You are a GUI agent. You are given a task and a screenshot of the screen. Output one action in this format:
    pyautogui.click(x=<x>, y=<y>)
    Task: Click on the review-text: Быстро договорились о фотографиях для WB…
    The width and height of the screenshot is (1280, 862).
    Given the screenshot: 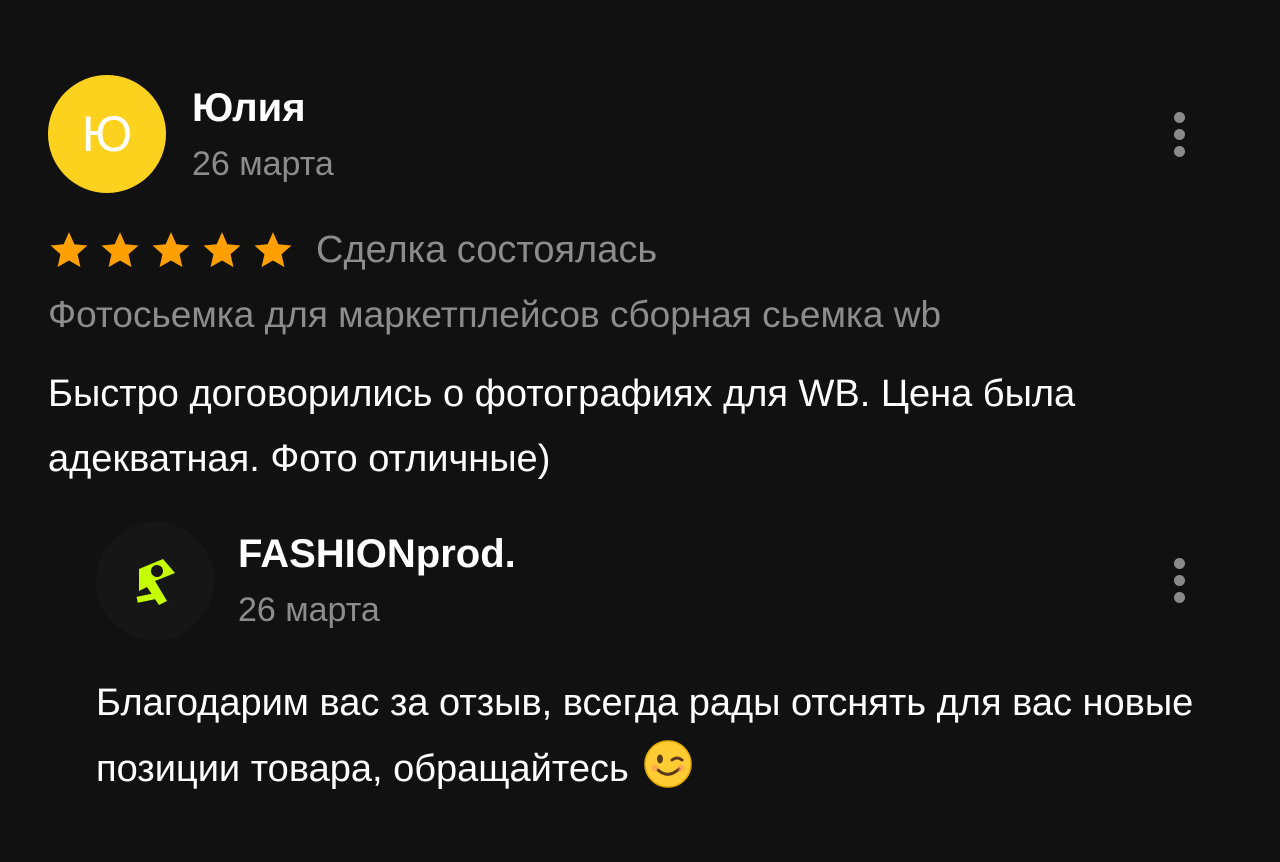 What is the action you would take?
    pyautogui.click(x=562, y=426)
    